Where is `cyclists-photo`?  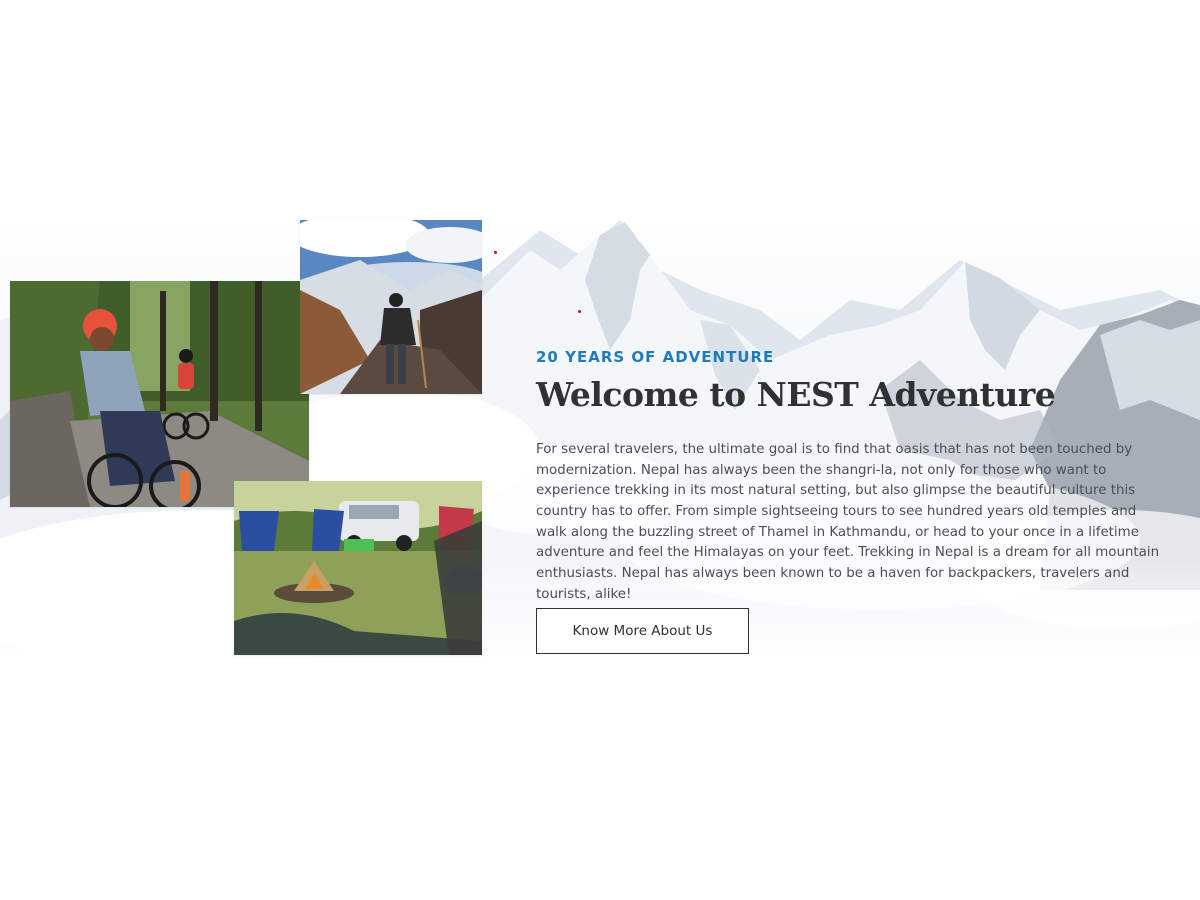
cyclists-photo is located at coordinates (159, 394).